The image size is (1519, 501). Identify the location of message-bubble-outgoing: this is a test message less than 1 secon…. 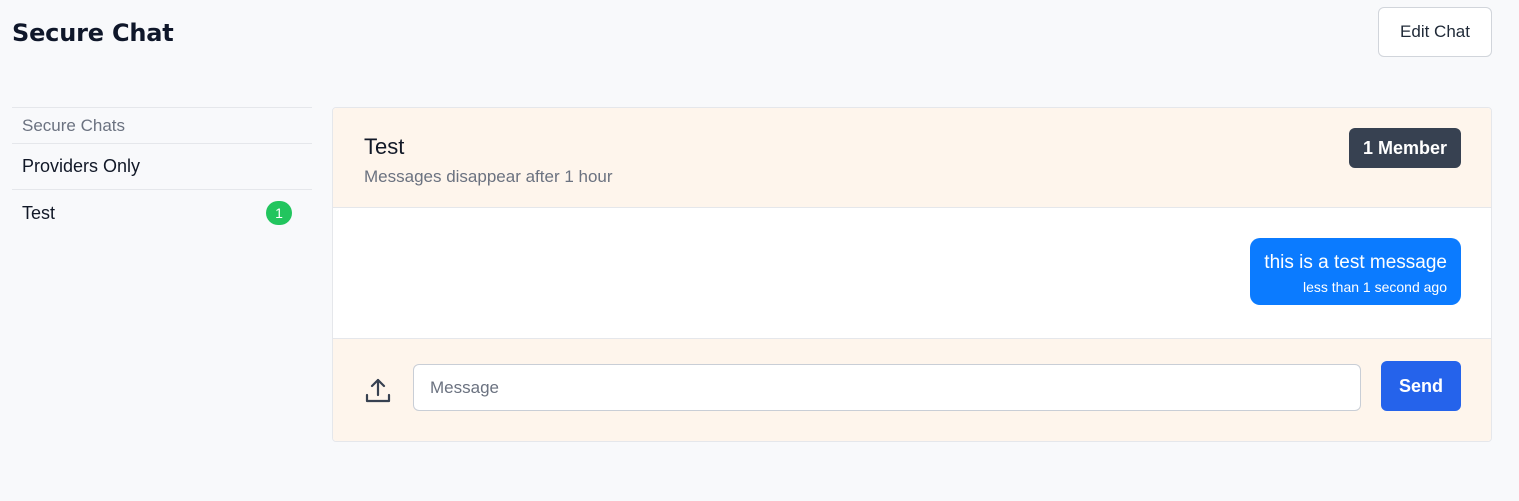
(1355, 271).